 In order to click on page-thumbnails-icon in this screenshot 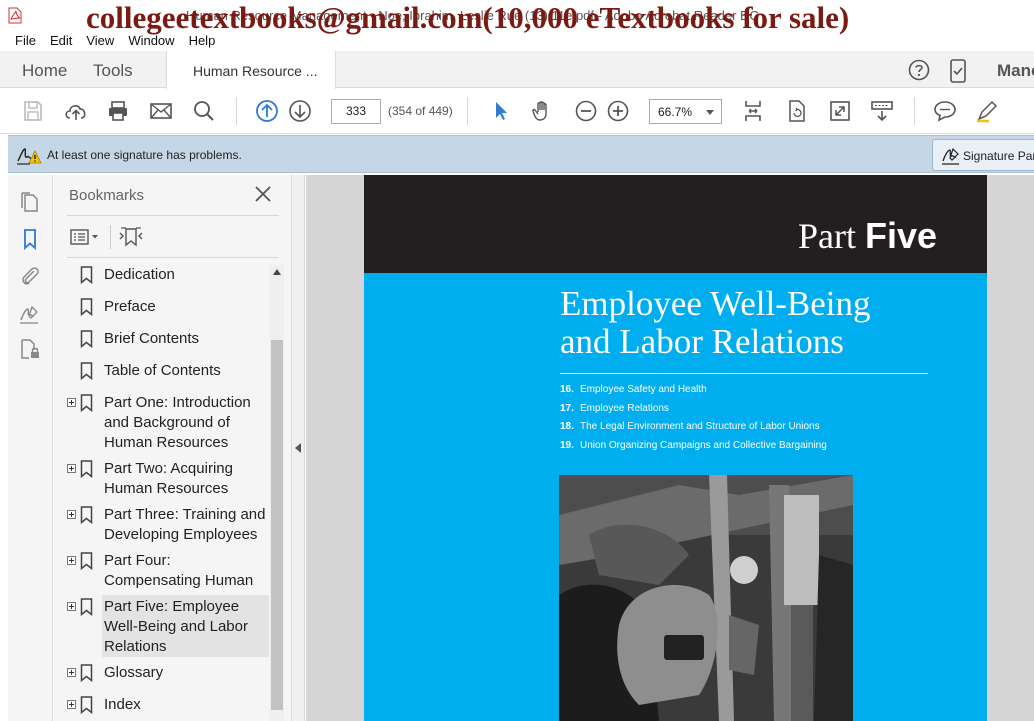, I will do `click(30, 202)`.